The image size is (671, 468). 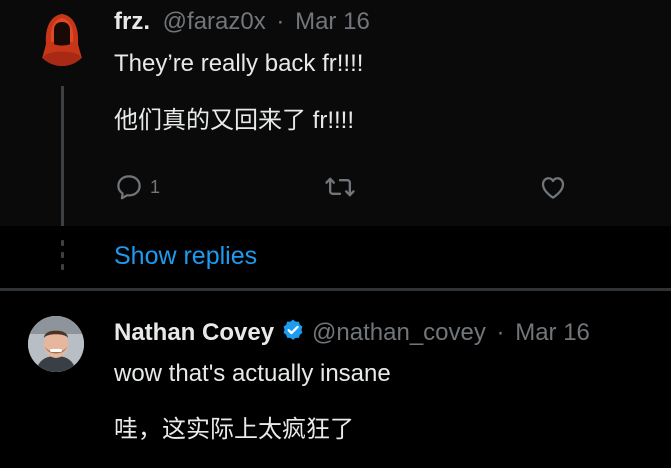 I want to click on thread-line, so click(x=62, y=156).